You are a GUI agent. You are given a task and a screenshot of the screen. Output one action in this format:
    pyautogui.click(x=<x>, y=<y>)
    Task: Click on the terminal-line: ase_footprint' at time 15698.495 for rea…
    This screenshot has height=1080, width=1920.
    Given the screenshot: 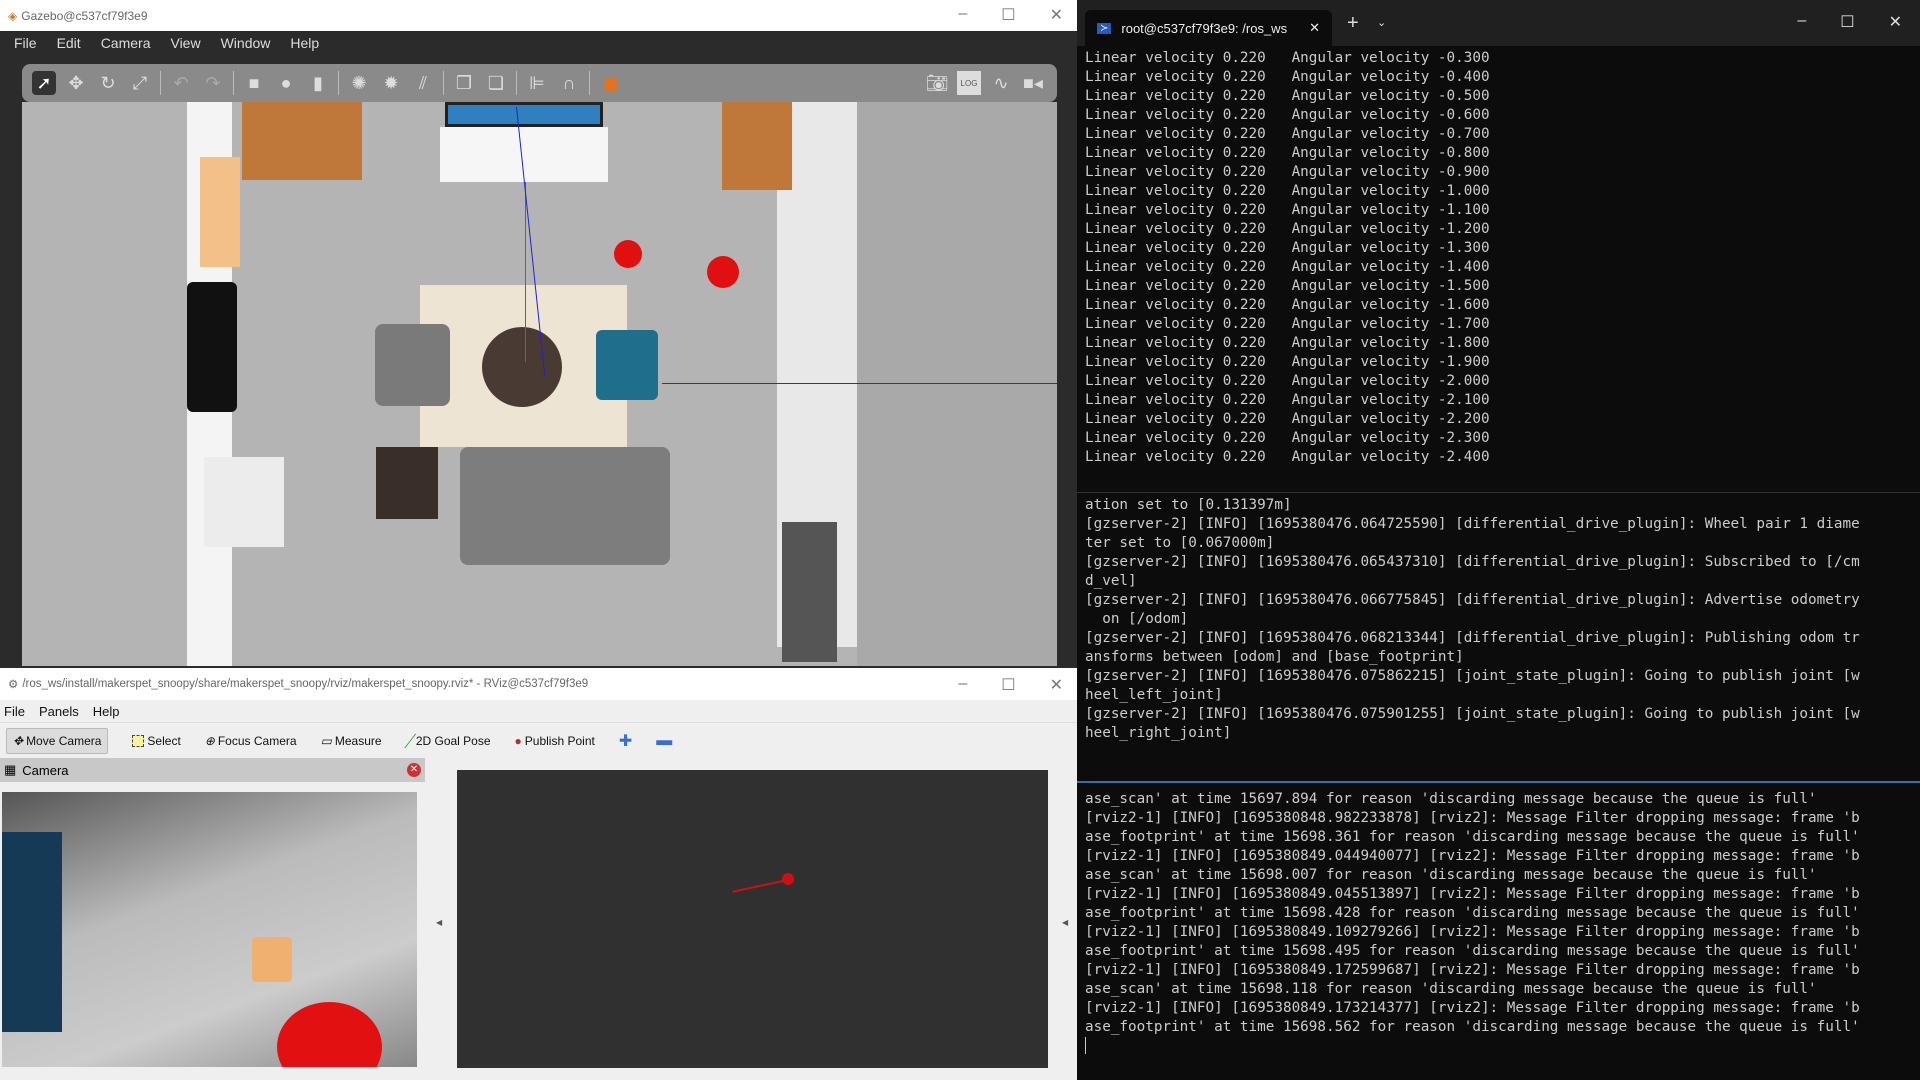 What is the action you would take?
    pyautogui.click(x=1472, y=951)
    